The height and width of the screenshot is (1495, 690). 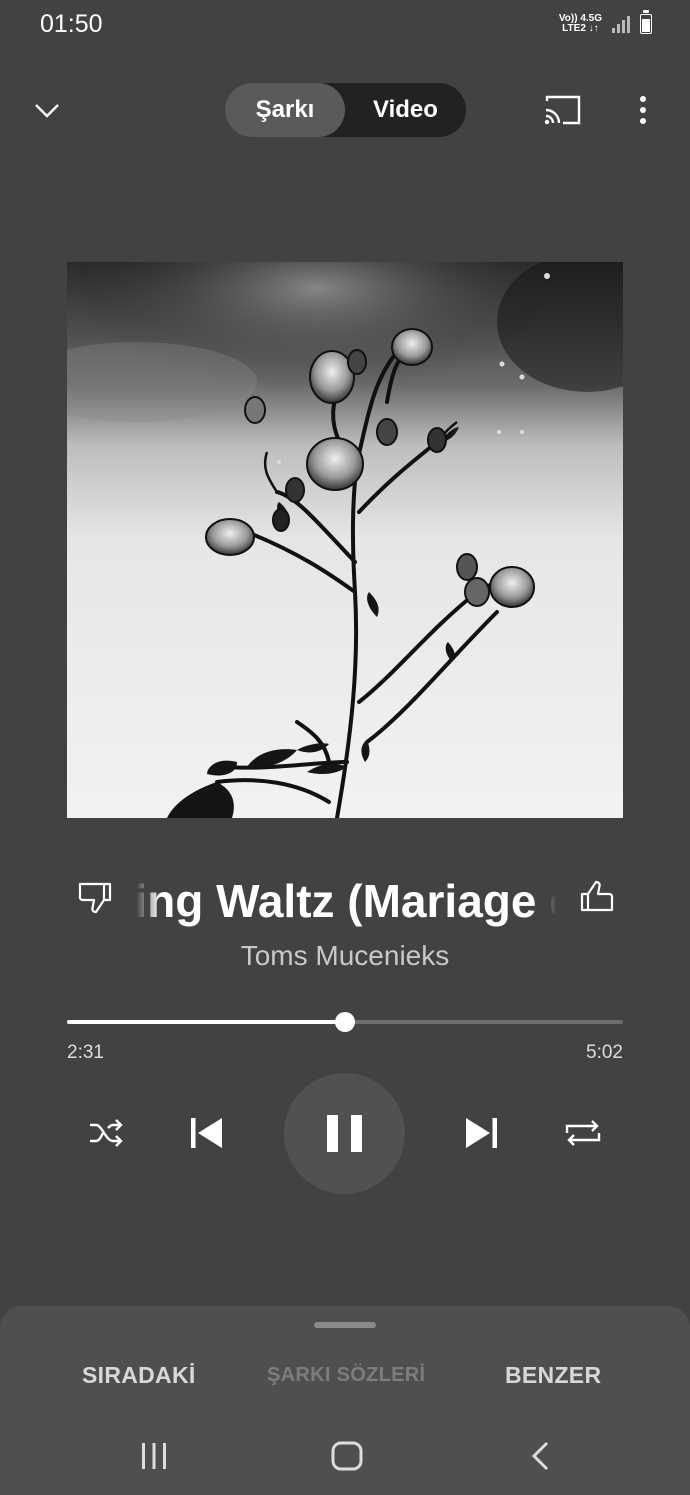 I want to click on nav-back-button, so click(x=541, y=1456).